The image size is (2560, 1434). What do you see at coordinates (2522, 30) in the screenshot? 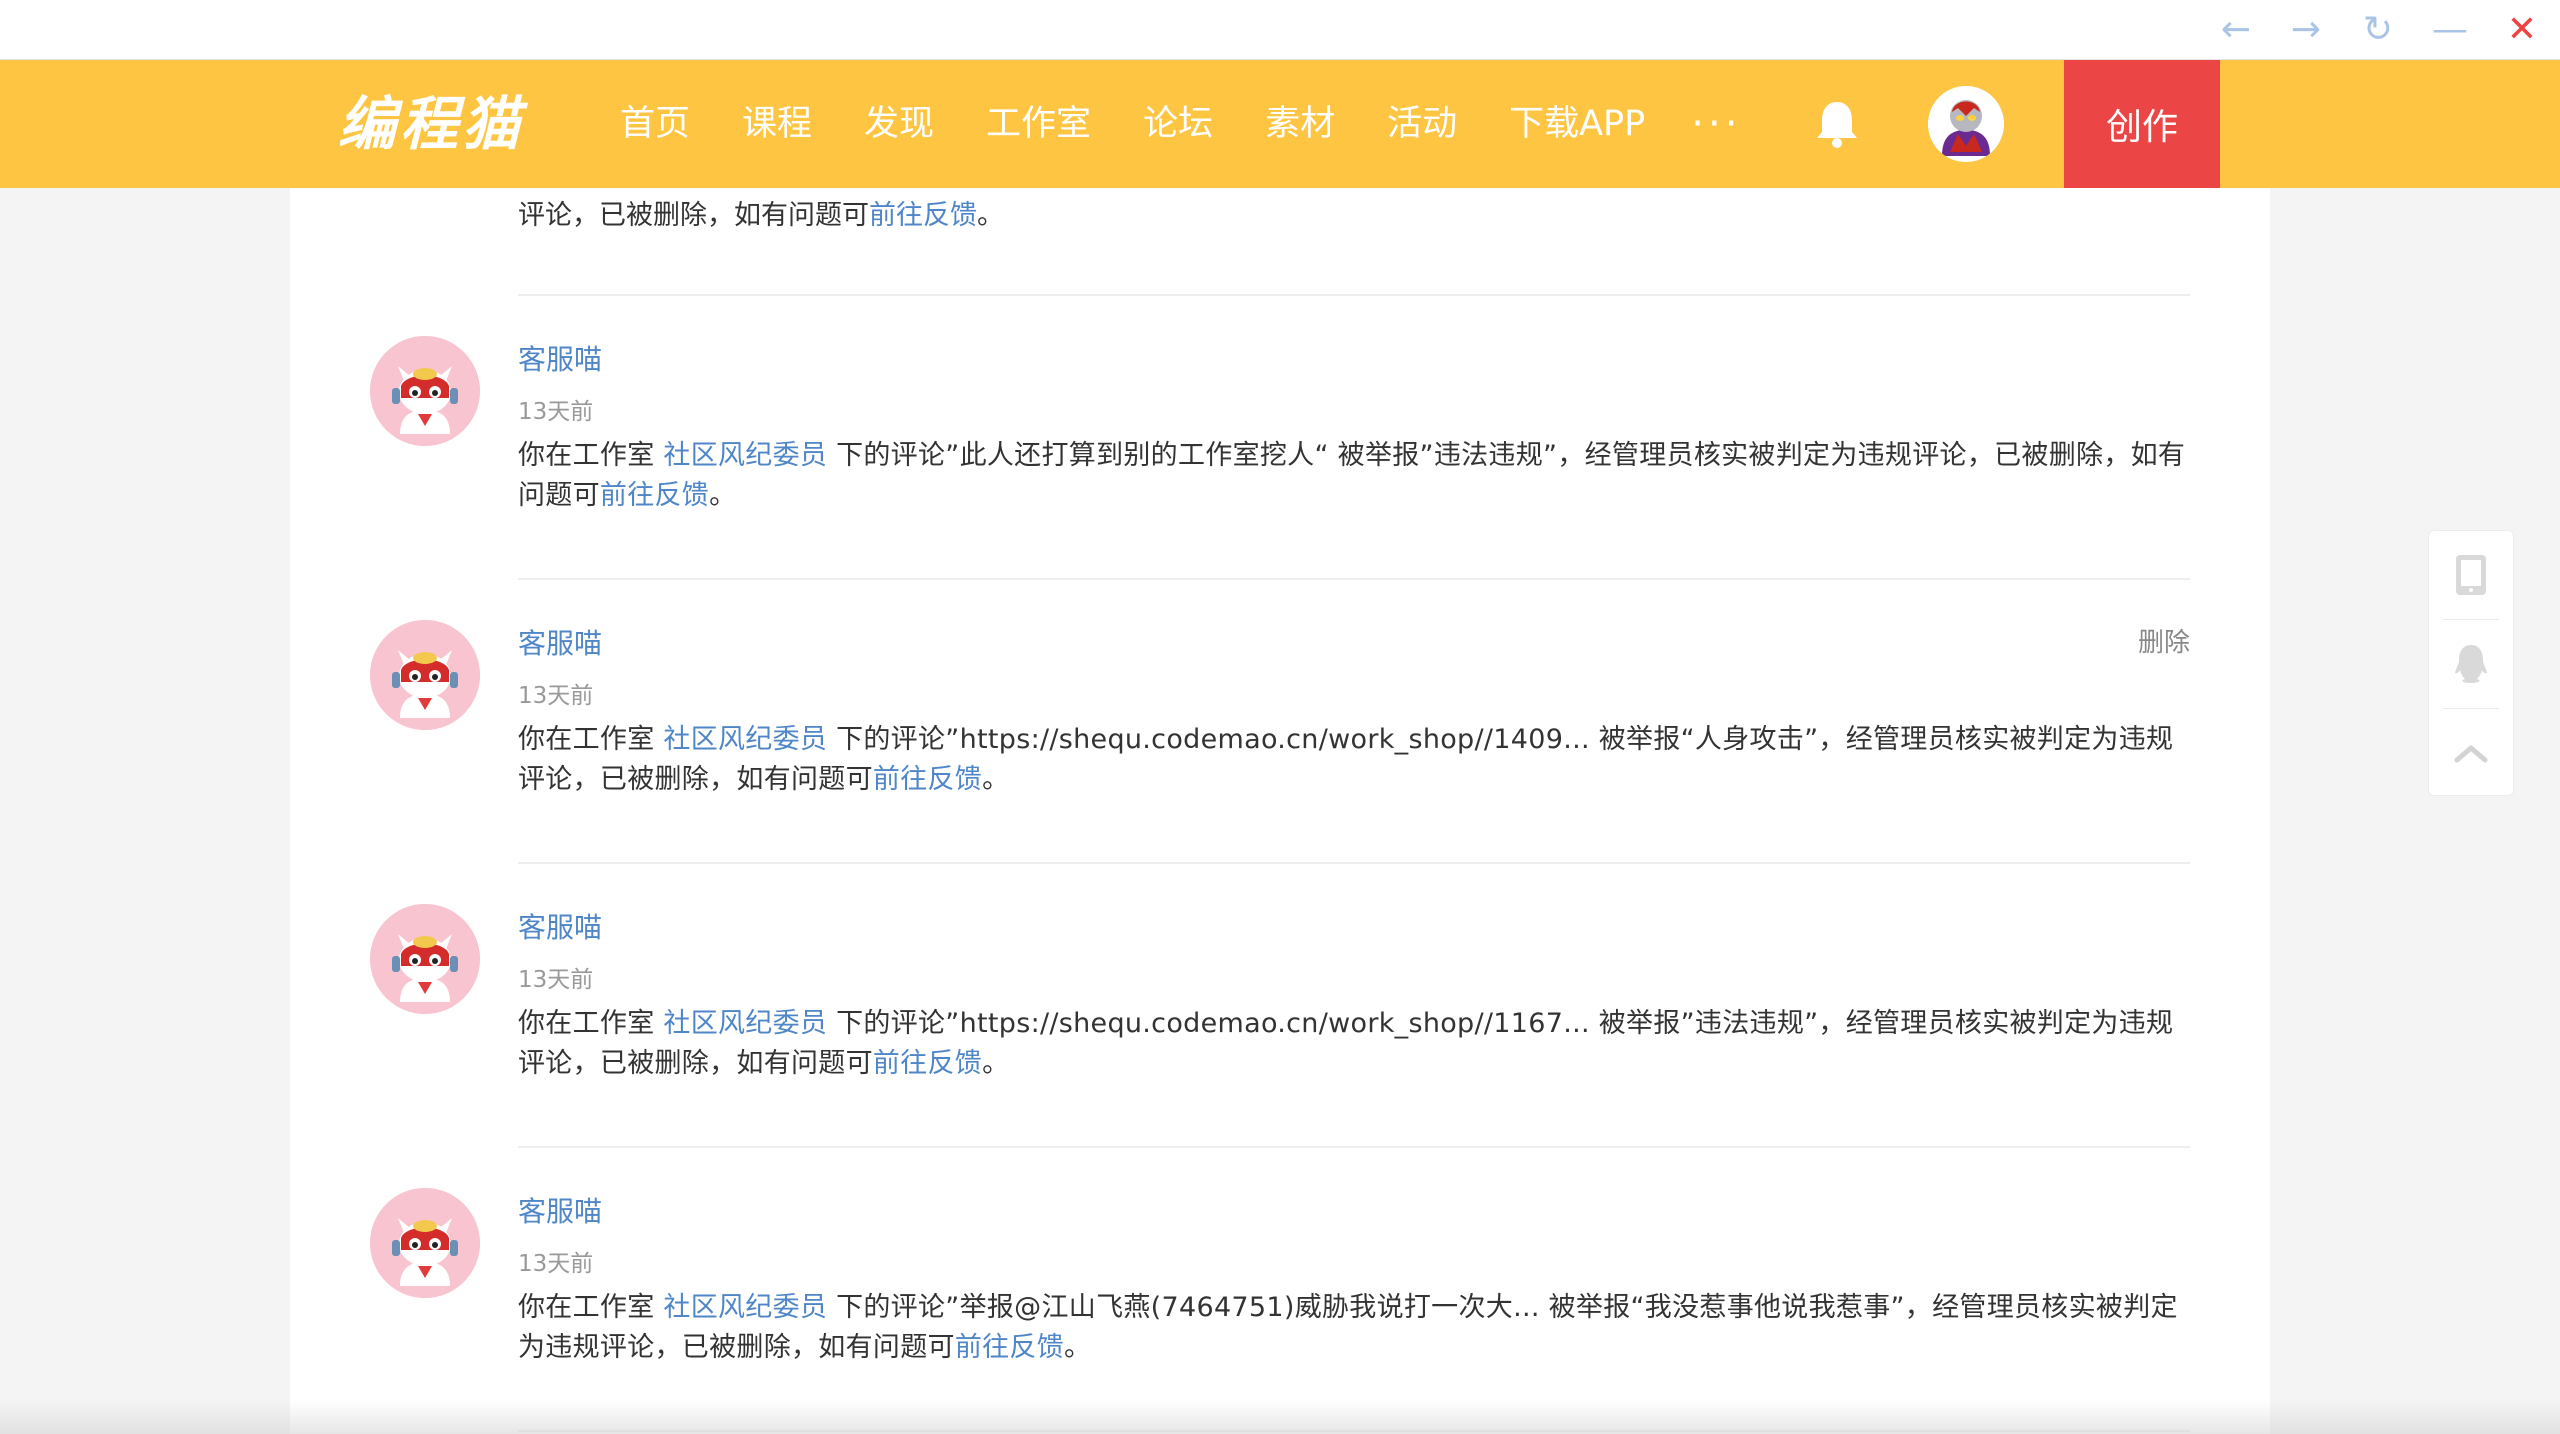
I see `close-icon: ✕` at bounding box center [2522, 30].